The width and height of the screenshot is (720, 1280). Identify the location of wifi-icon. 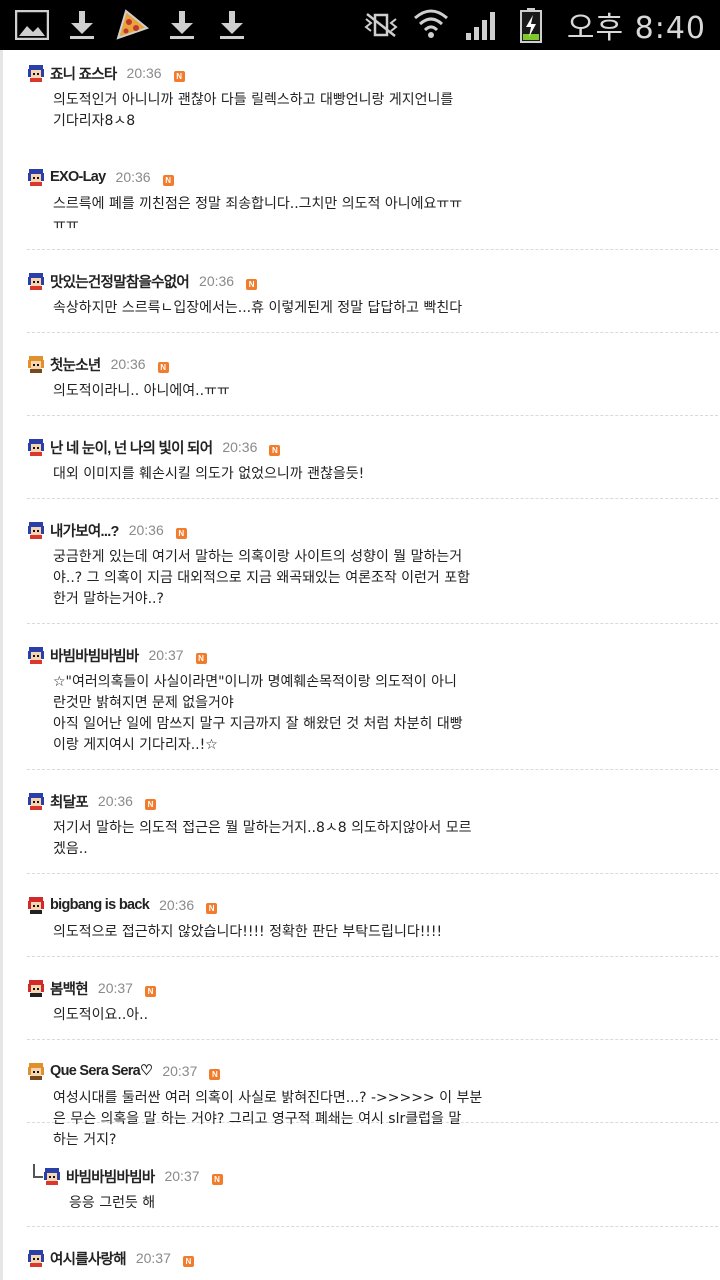
(431, 25).